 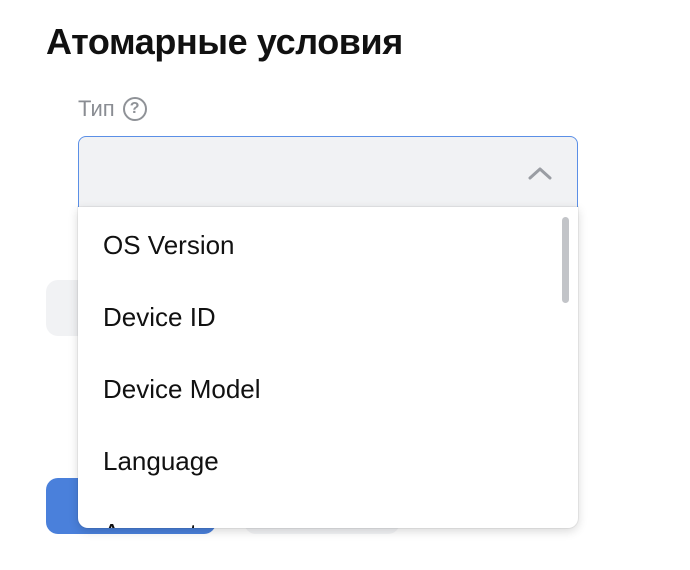 What do you see at coordinates (313, 245) in the screenshot?
I see `dropdown-option-os-version: OS Version` at bounding box center [313, 245].